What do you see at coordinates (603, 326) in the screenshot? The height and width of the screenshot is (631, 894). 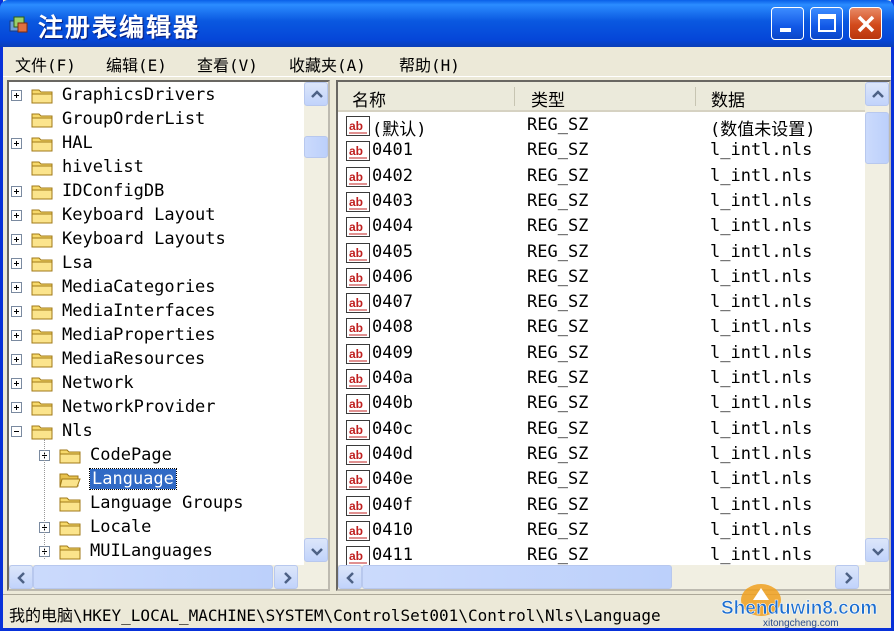 I see `list-row: ab 0408 REG_SZ l_intl.nls` at bounding box center [603, 326].